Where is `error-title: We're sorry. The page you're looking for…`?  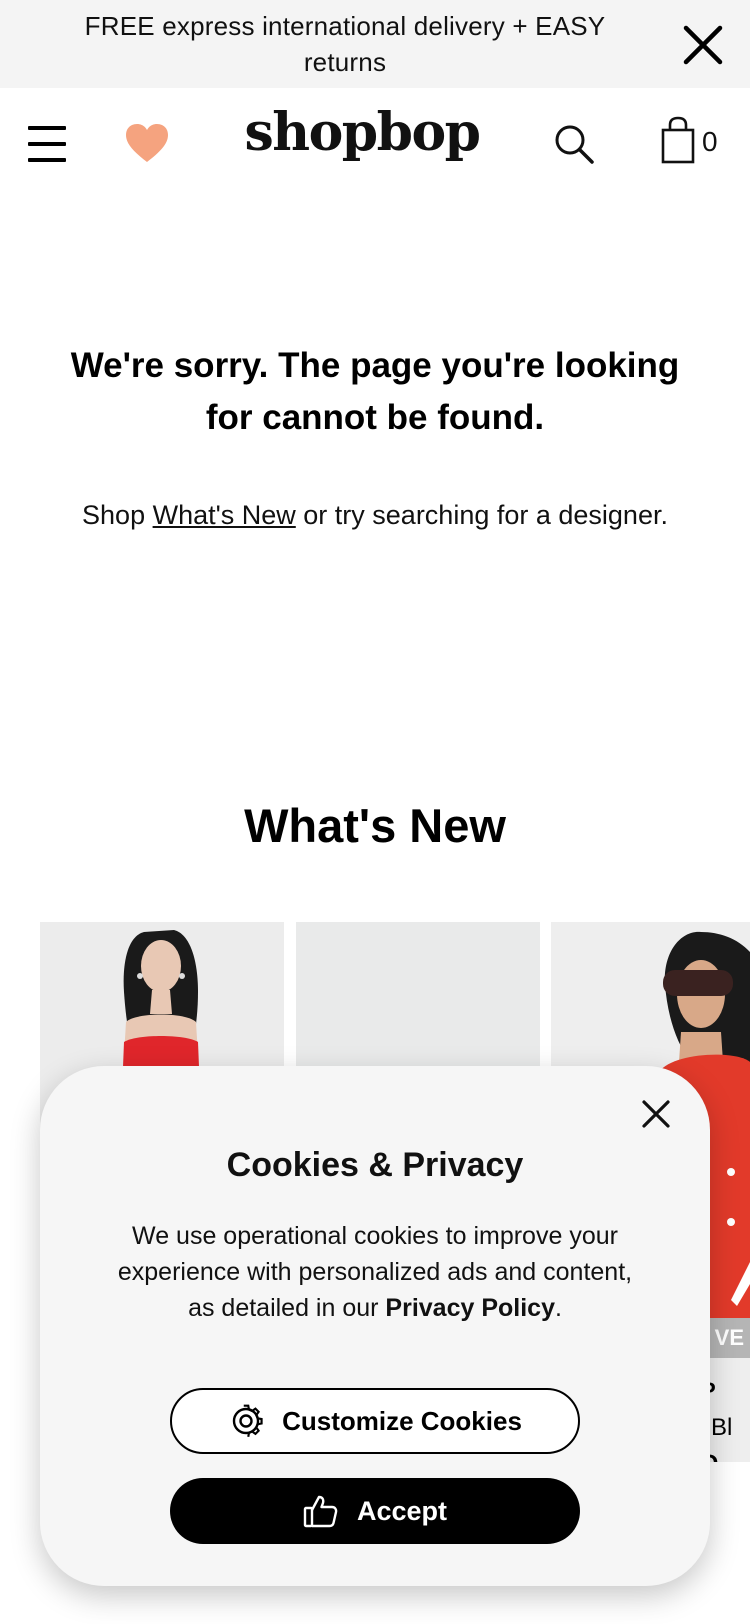 error-title: We're sorry. The page you're looking for… is located at coordinates (375, 392).